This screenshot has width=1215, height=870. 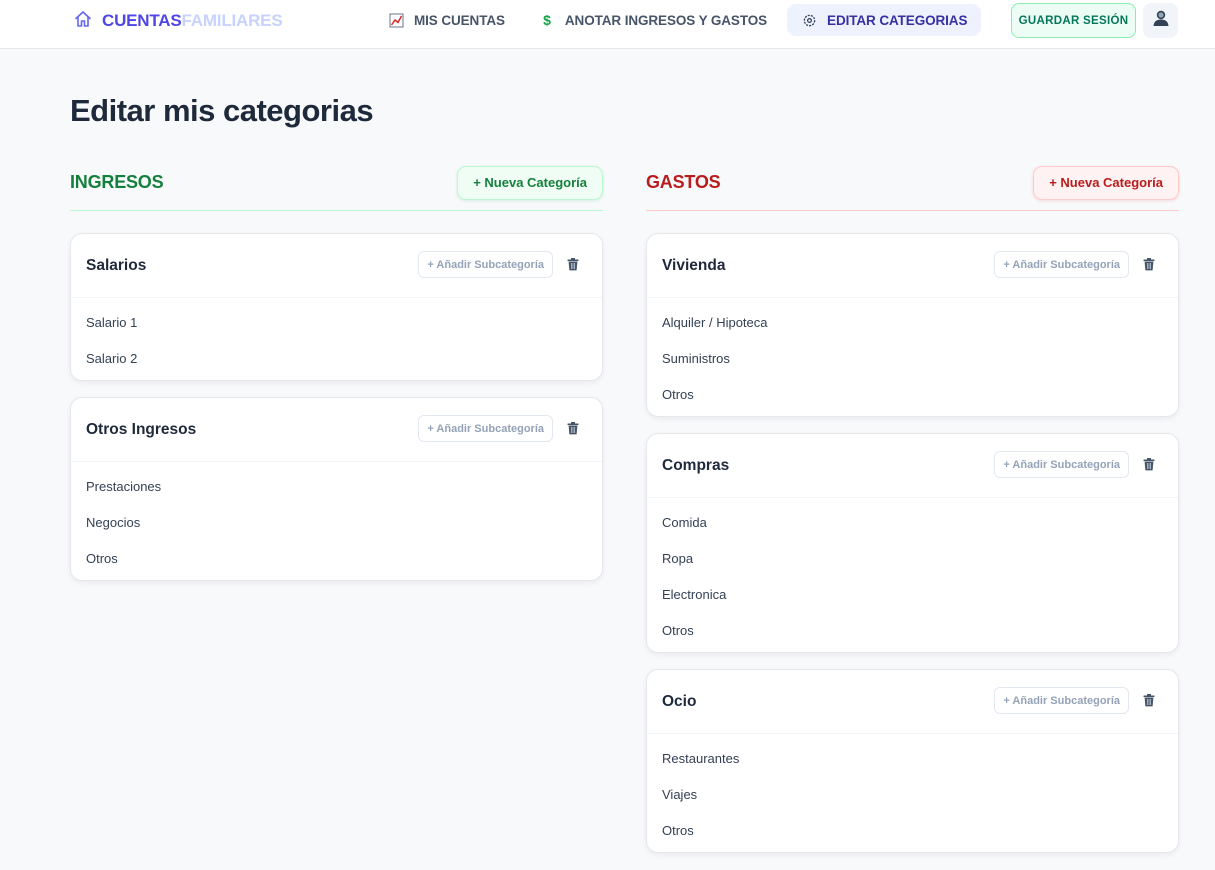 I want to click on category-card-header: Ocio + Añadir Subcategoría, so click(x=912, y=702).